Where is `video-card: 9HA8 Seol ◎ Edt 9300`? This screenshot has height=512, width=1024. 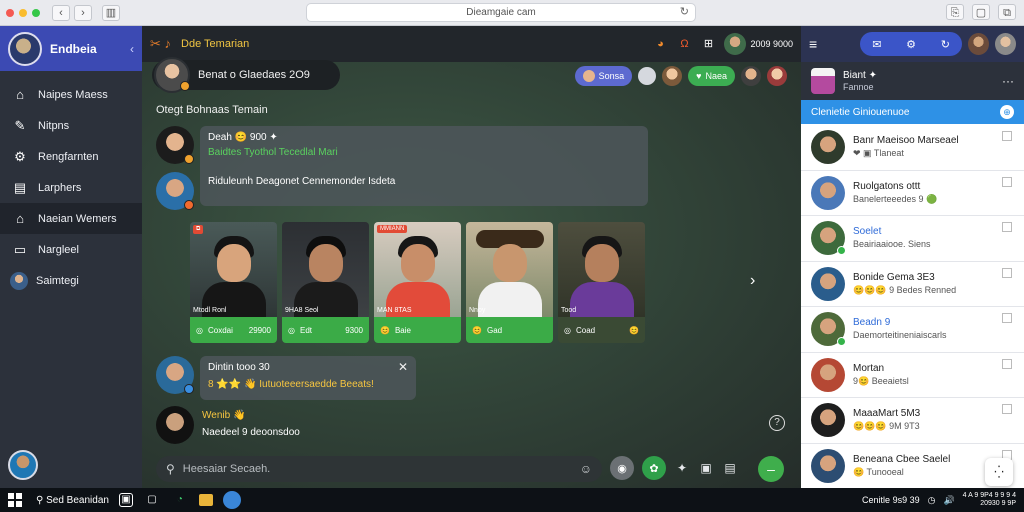 video-card: 9HA8 Seol ◎ Edt 9300 is located at coordinates (325, 282).